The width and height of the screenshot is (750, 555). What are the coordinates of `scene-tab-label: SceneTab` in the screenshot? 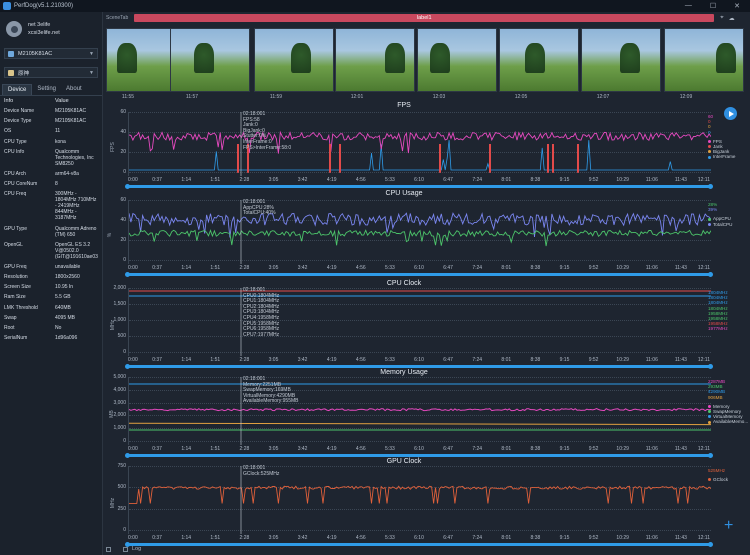 It's located at (117, 18).